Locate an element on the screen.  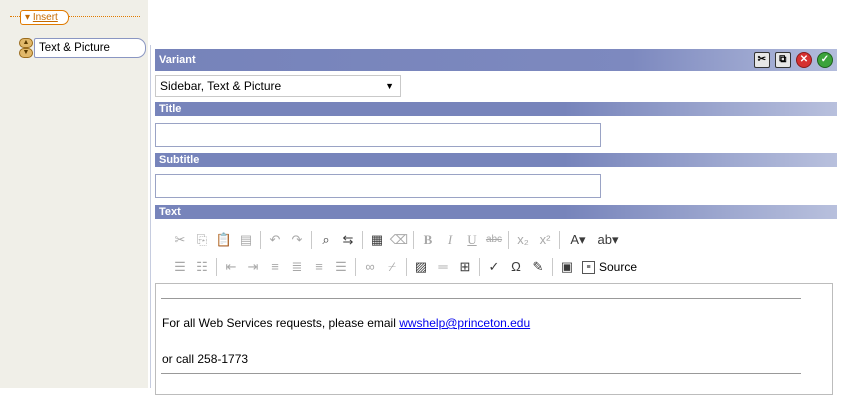
align-justify-icon: ☰ is located at coordinates (341, 267).